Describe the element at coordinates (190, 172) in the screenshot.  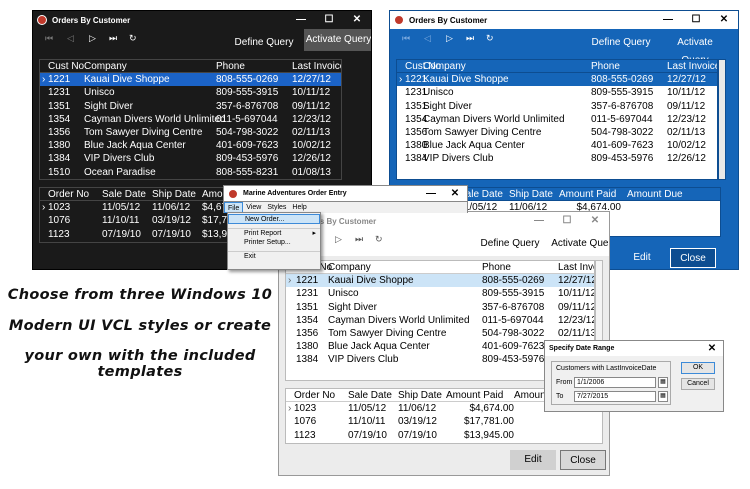
I see `table-row: 1510 Ocean Paradise 808-555-8231 01/08/13` at that location.